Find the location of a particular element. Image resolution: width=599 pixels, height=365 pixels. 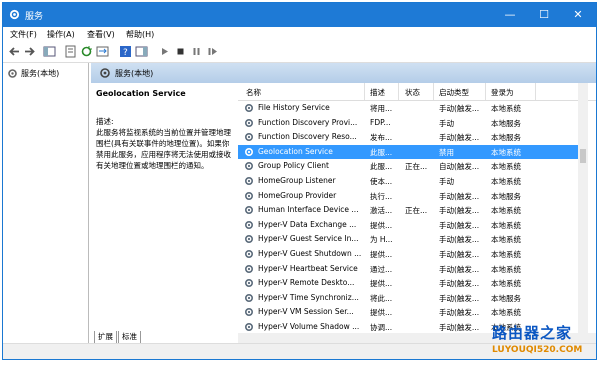

tree-item-services-local: 服务(本地) is located at coordinates (33, 73).